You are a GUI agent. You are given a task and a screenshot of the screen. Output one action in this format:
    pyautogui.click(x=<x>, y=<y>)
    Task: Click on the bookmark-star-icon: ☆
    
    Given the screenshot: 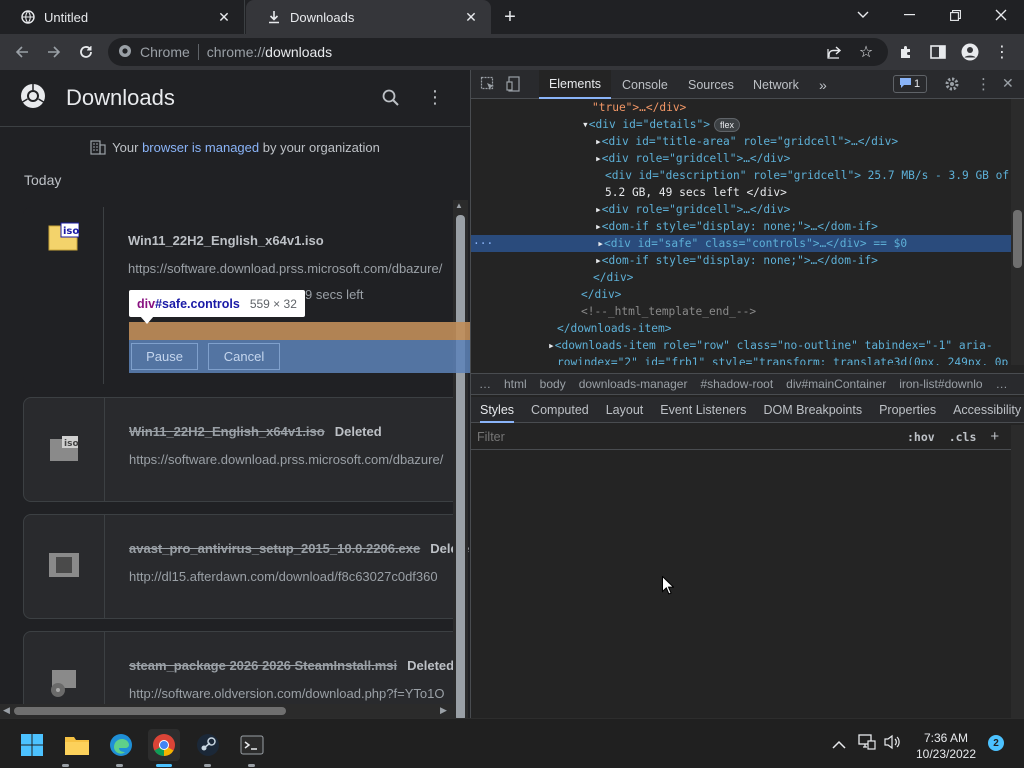 What is the action you would take?
    pyautogui.click(x=866, y=52)
    